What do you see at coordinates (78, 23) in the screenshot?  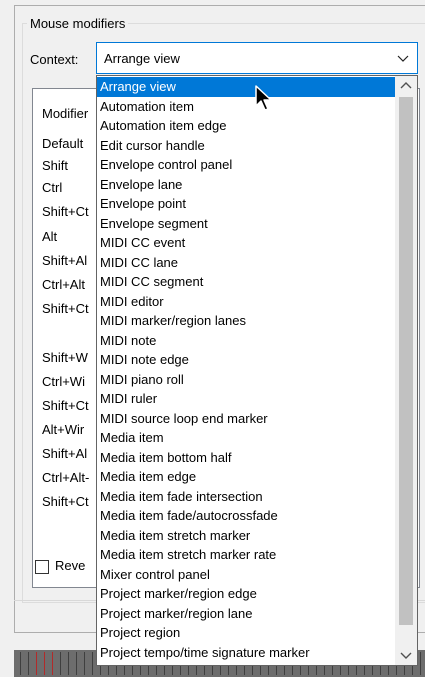 I see `group-title: Mouse modifiers` at bounding box center [78, 23].